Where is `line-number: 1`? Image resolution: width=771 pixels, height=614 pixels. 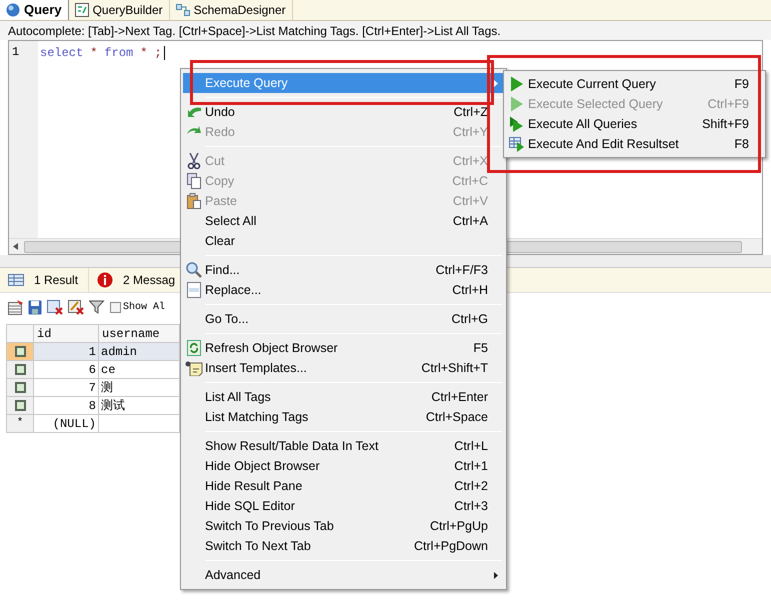
line-number: 1 is located at coordinates (23, 139).